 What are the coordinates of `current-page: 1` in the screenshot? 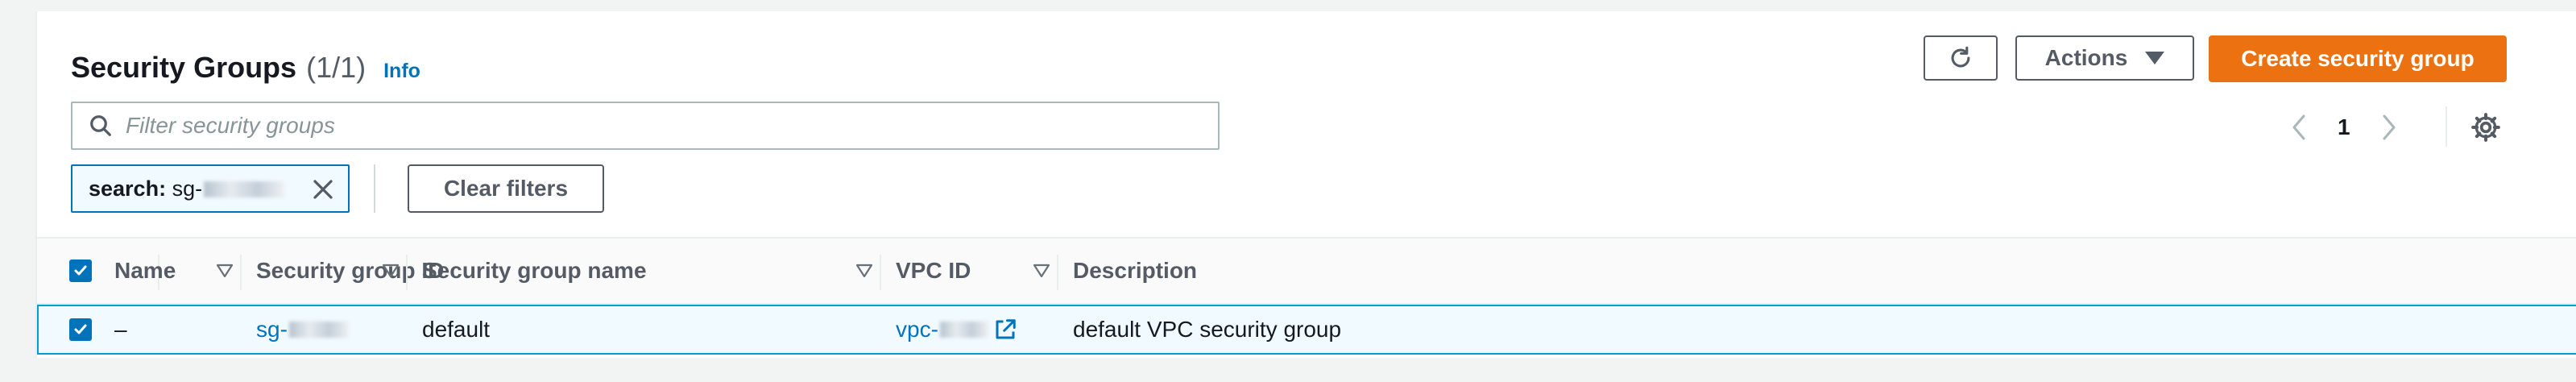 It's located at (2344, 127).